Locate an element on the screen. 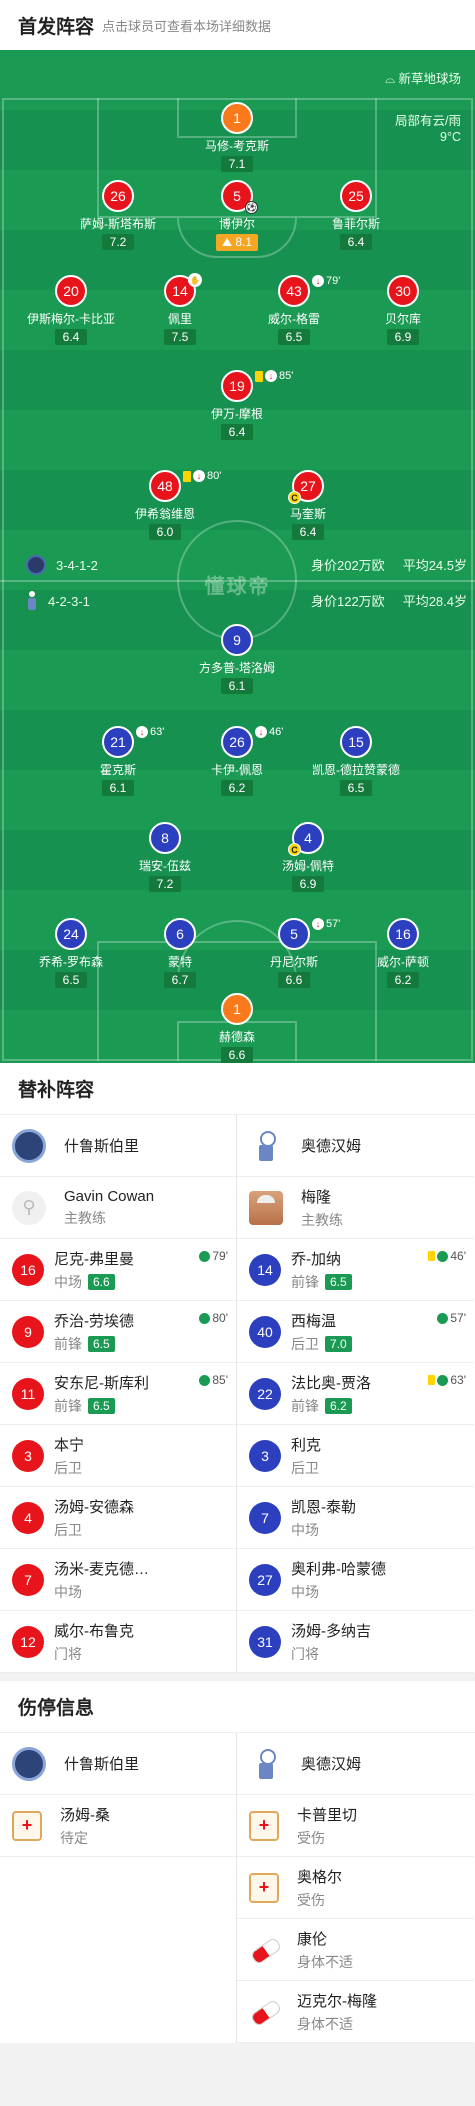 The width and height of the screenshot is (475, 2106). away-player: 15 凯恩-德拉赞蒙德 6.5 is located at coordinates (356, 761).